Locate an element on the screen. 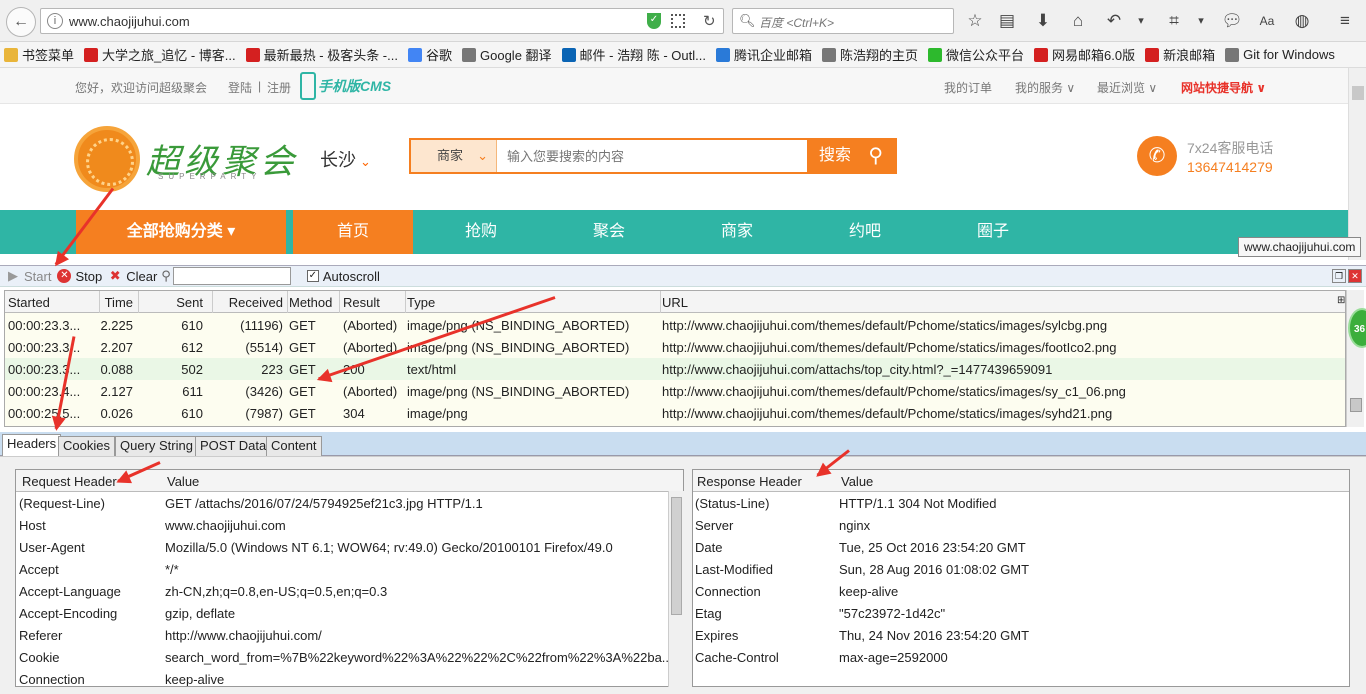 Image resolution: width=1366 pixels, height=694 pixels. tab-content: Content is located at coordinates (294, 446).